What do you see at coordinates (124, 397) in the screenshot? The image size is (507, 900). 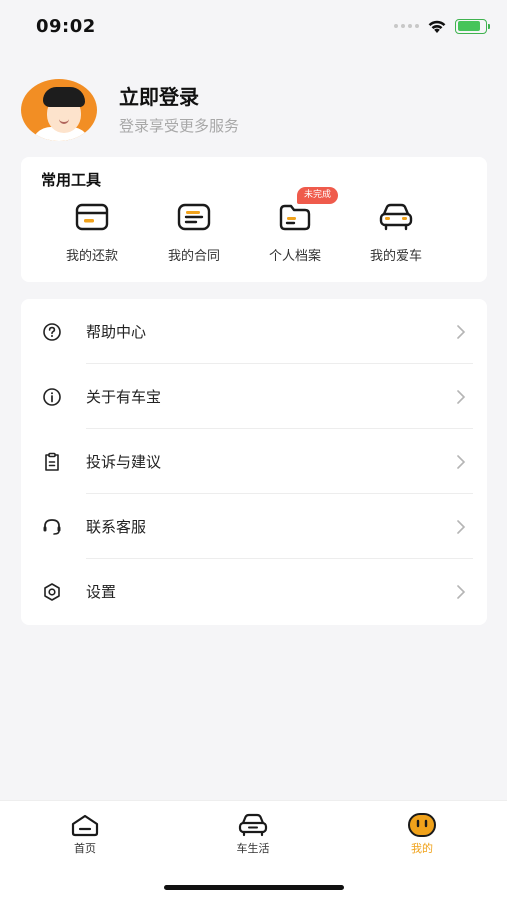 I see `menu-label: 关于有车宝` at bounding box center [124, 397].